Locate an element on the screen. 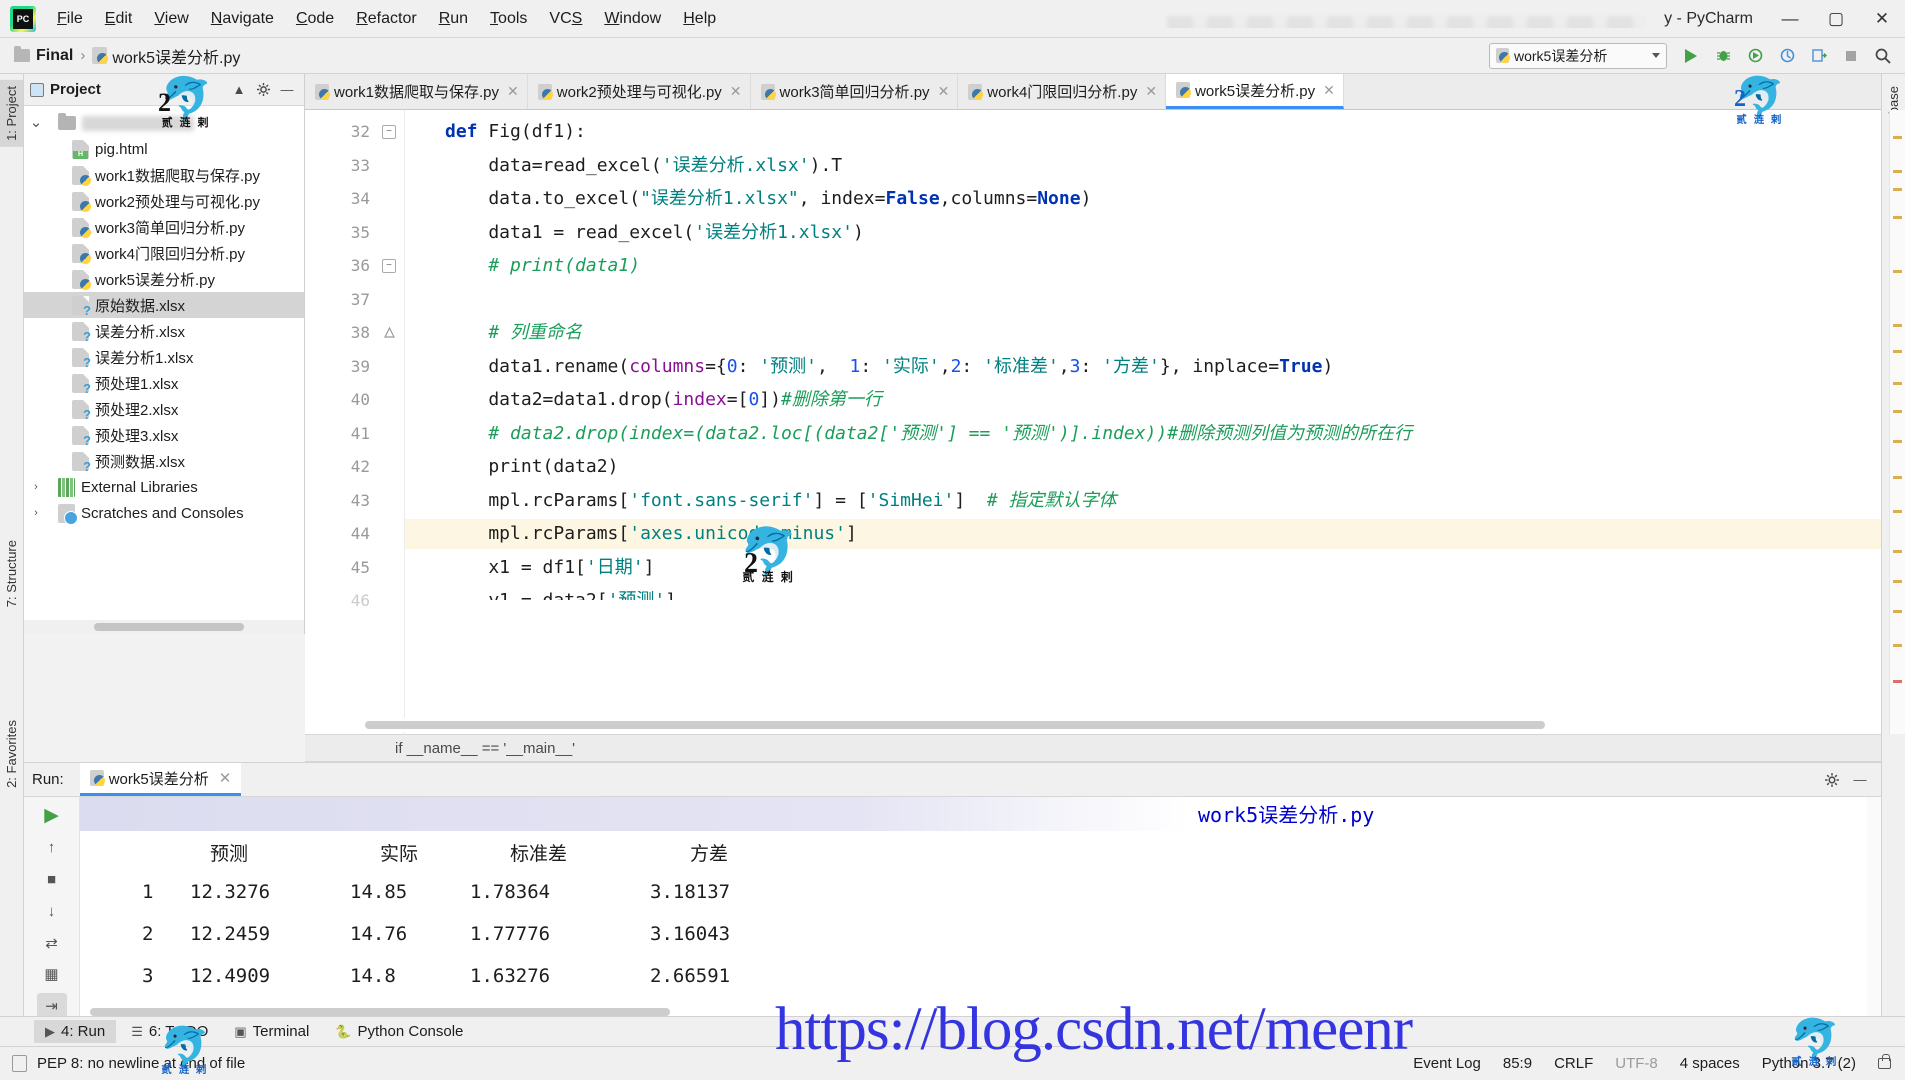  editor-hscrollbar is located at coordinates (1093, 725).